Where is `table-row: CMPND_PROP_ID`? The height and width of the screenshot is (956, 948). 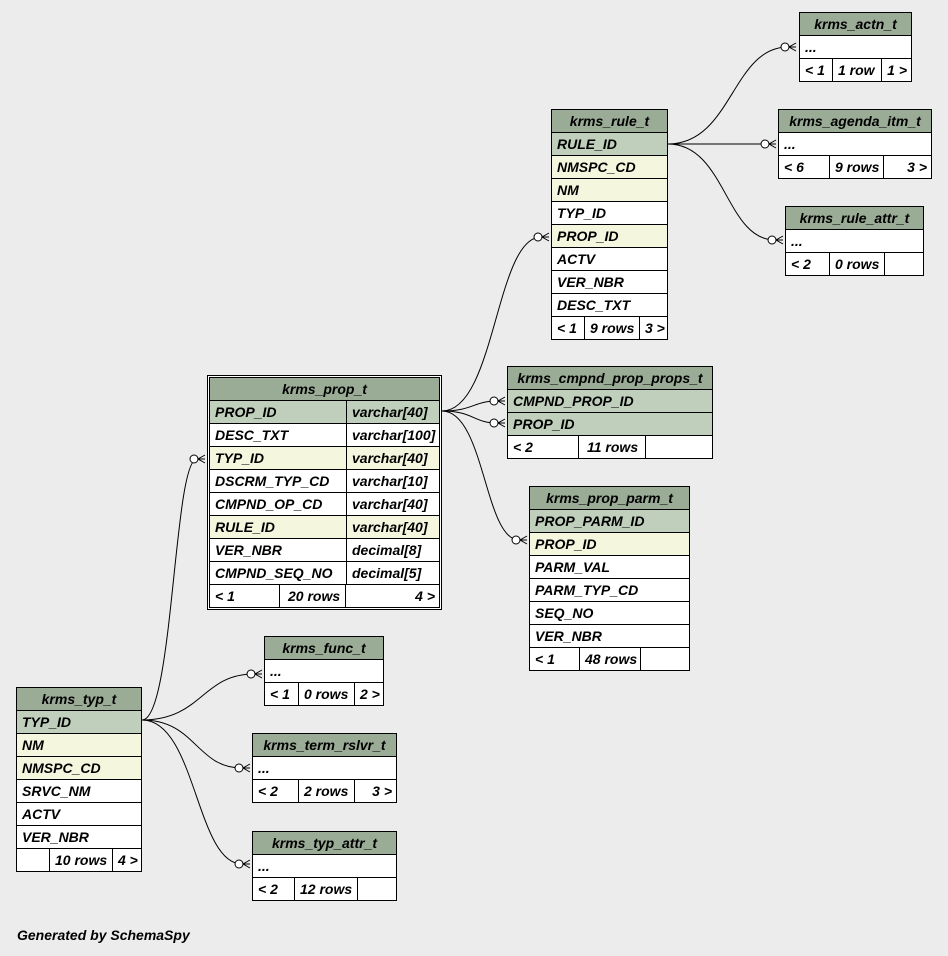 table-row: CMPND_PROP_ID is located at coordinates (610, 401).